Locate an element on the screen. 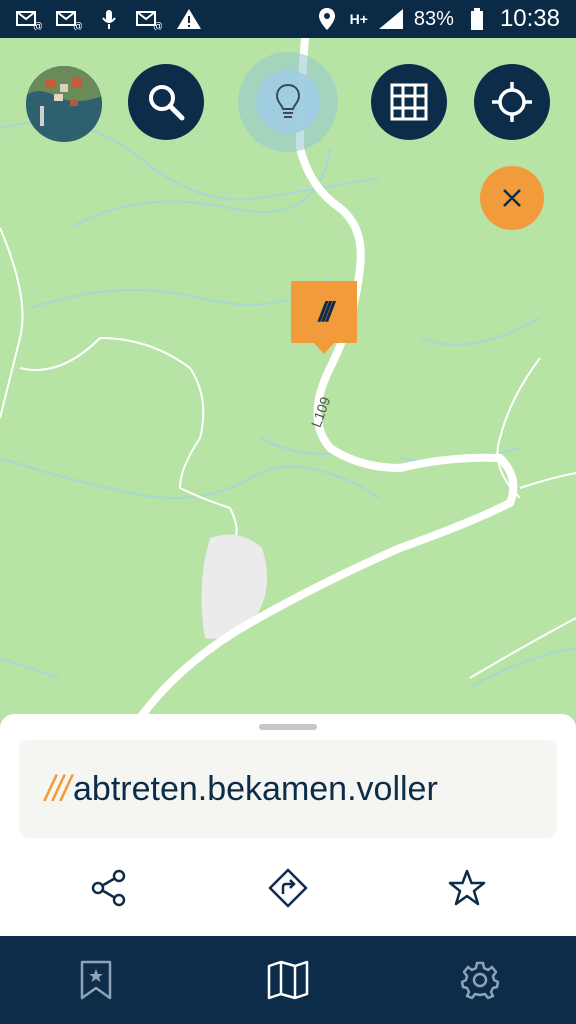 This screenshot has height=1024, width=576. search-icon is located at coordinates (167, 103).